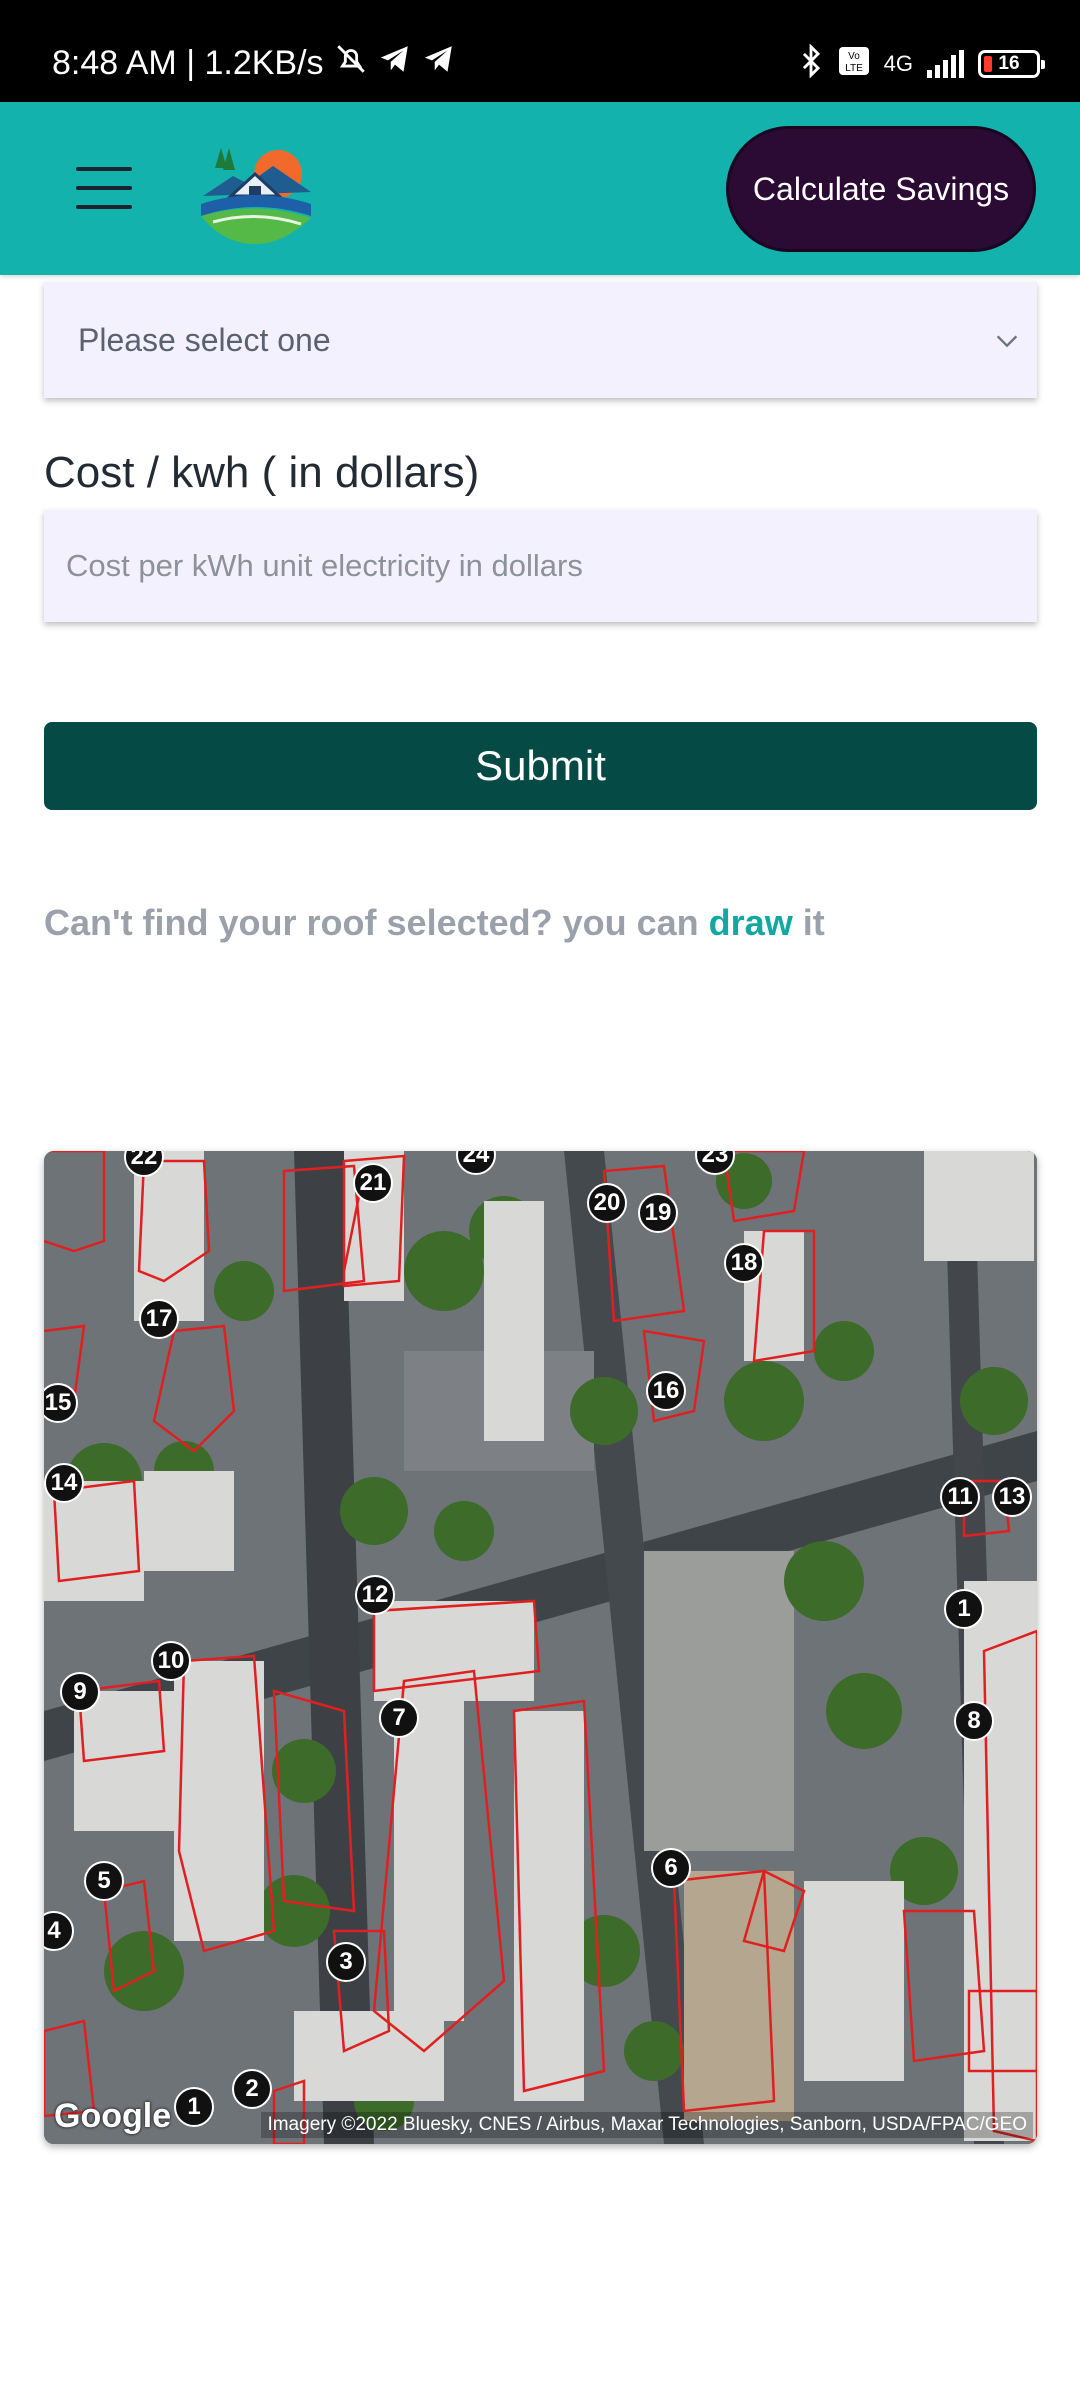  I want to click on roof-marker: 3, so click(346, 1962).